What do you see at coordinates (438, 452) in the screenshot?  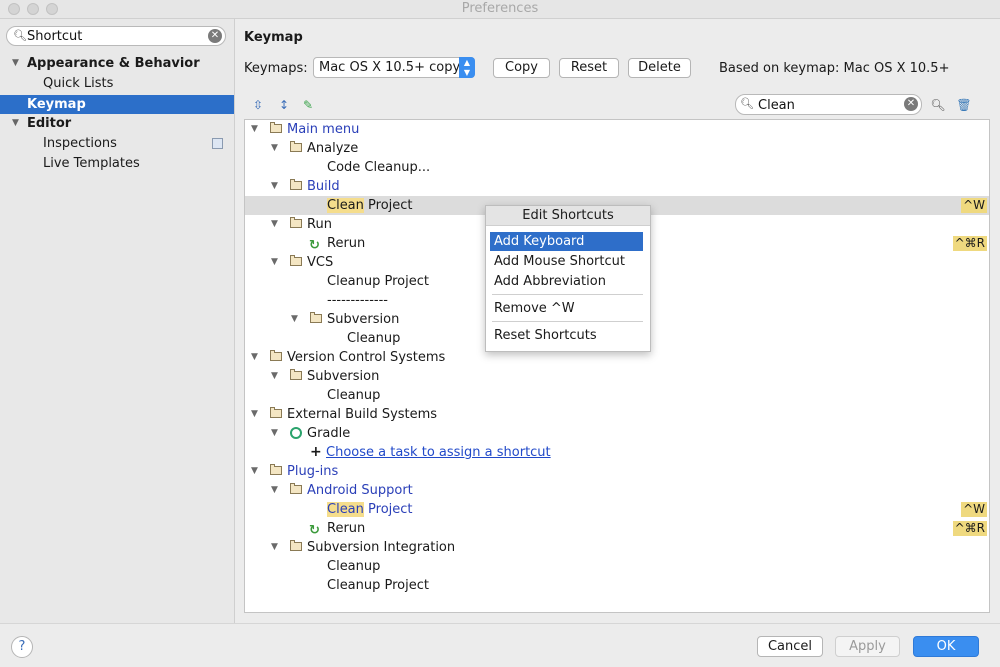 I see `choose-task-link: Choose a task to assign a shortcut` at bounding box center [438, 452].